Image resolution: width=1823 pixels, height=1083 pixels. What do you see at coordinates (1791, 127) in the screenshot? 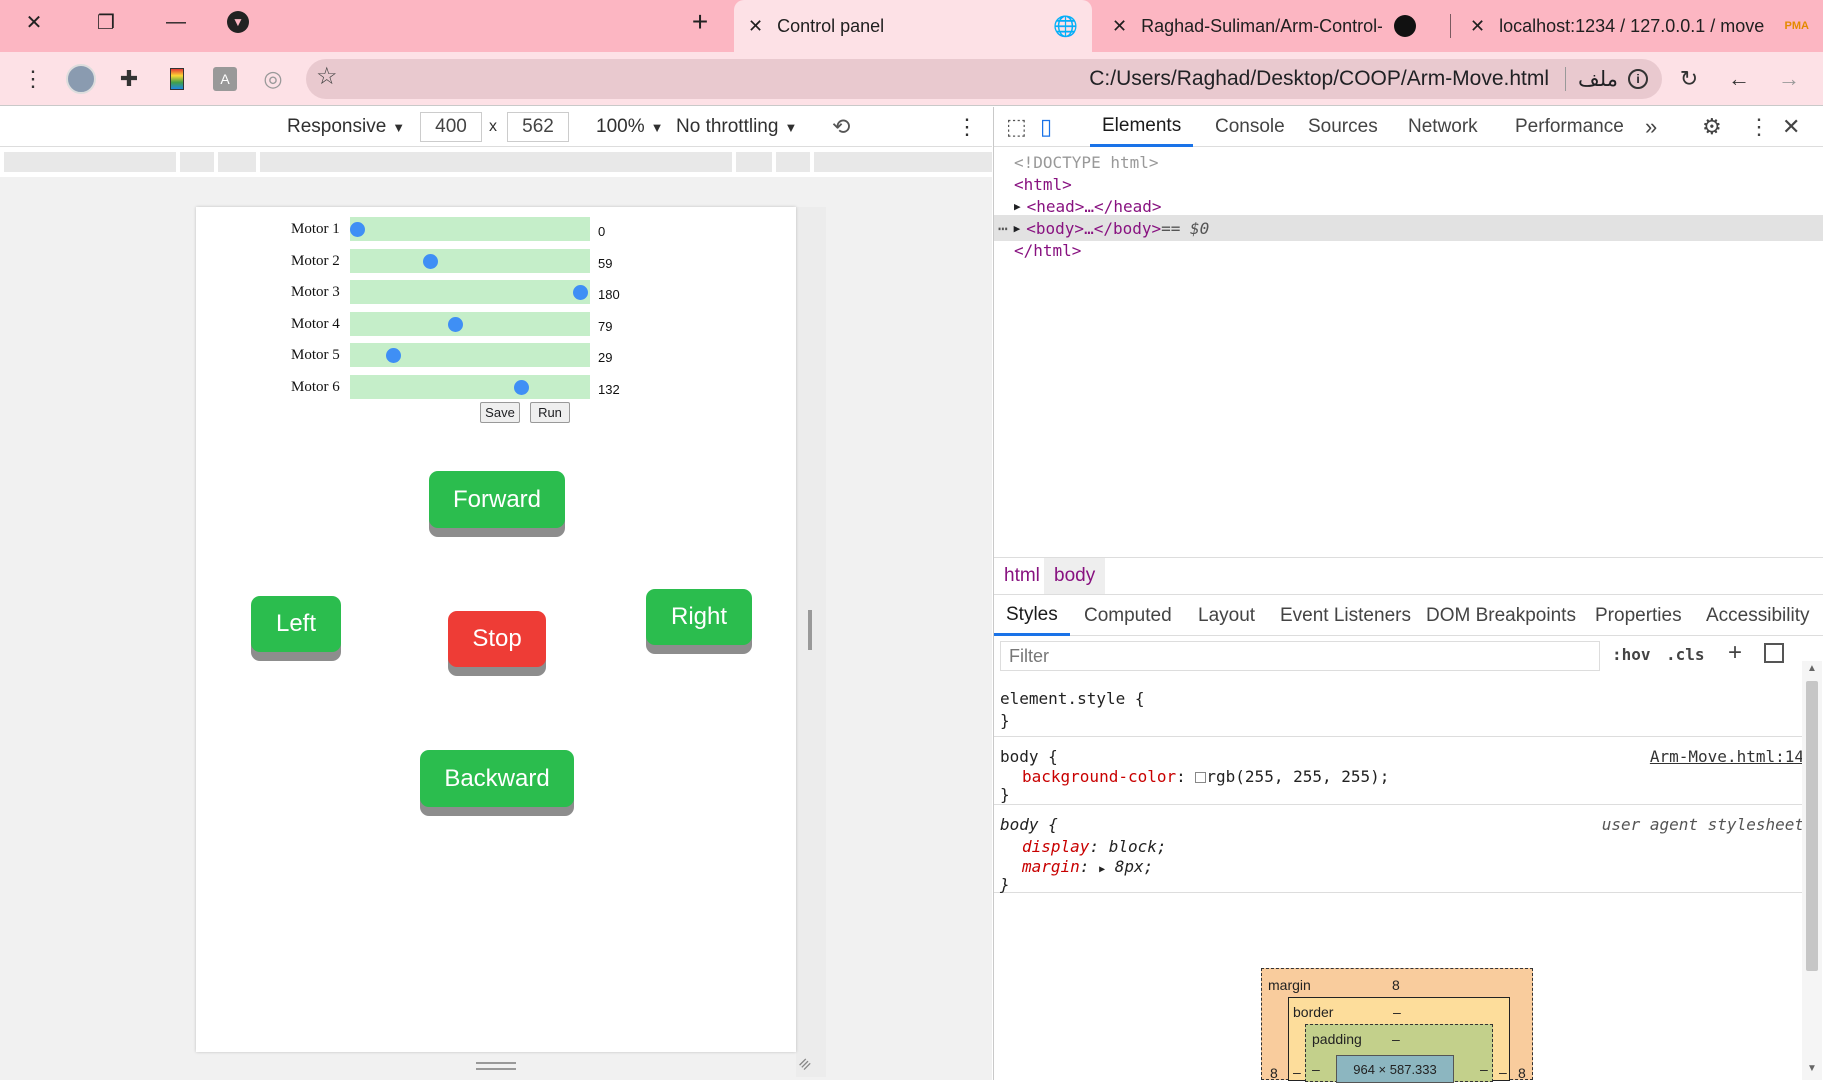
I see `close-devtools-icon: ✕` at bounding box center [1791, 127].